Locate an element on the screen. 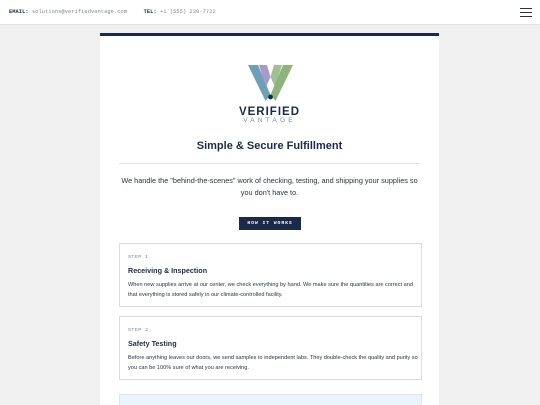 Image resolution: width=540 pixels, height=405 pixels. logo-icon is located at coordinates (270, 83).